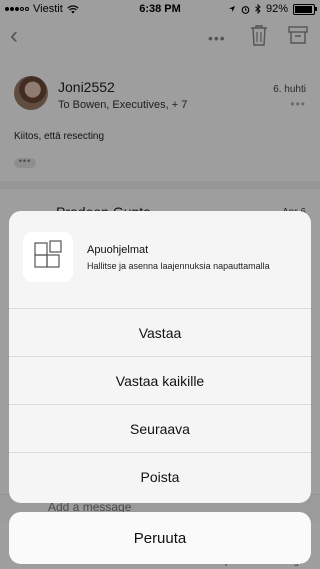 This screenshot has width=320, height=569. Describe the element at coordinates (160, 380) in the screenshot. I see `reply-all-option: Vastaa kaikille` at that location.